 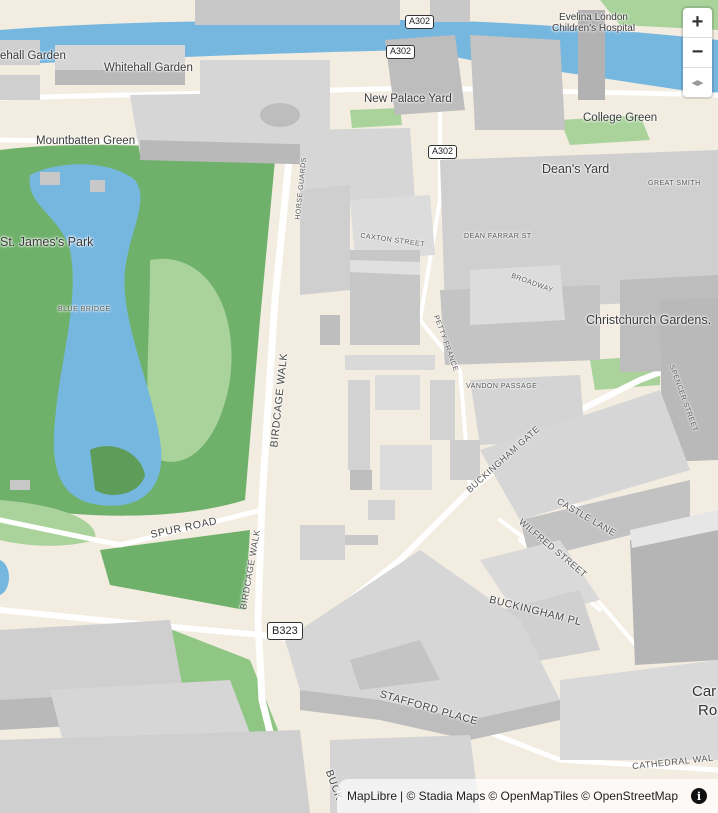 I want to click on label-car-partial: Car, so click(x=704, y=691).